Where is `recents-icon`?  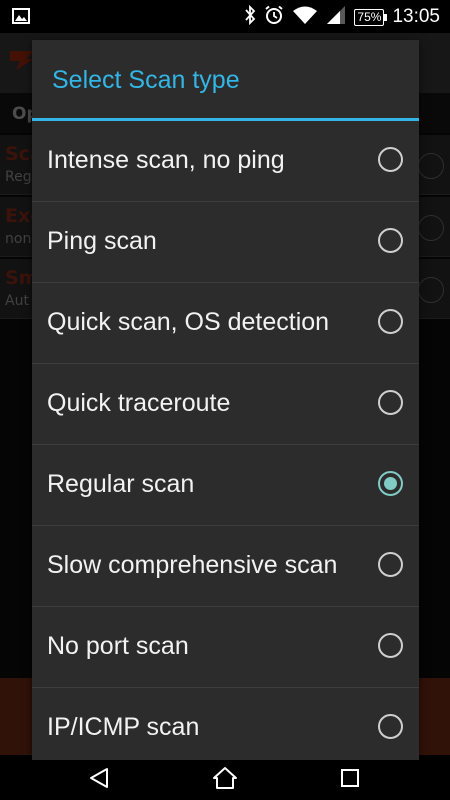 recents-icon is located at coordinates (350, 778).